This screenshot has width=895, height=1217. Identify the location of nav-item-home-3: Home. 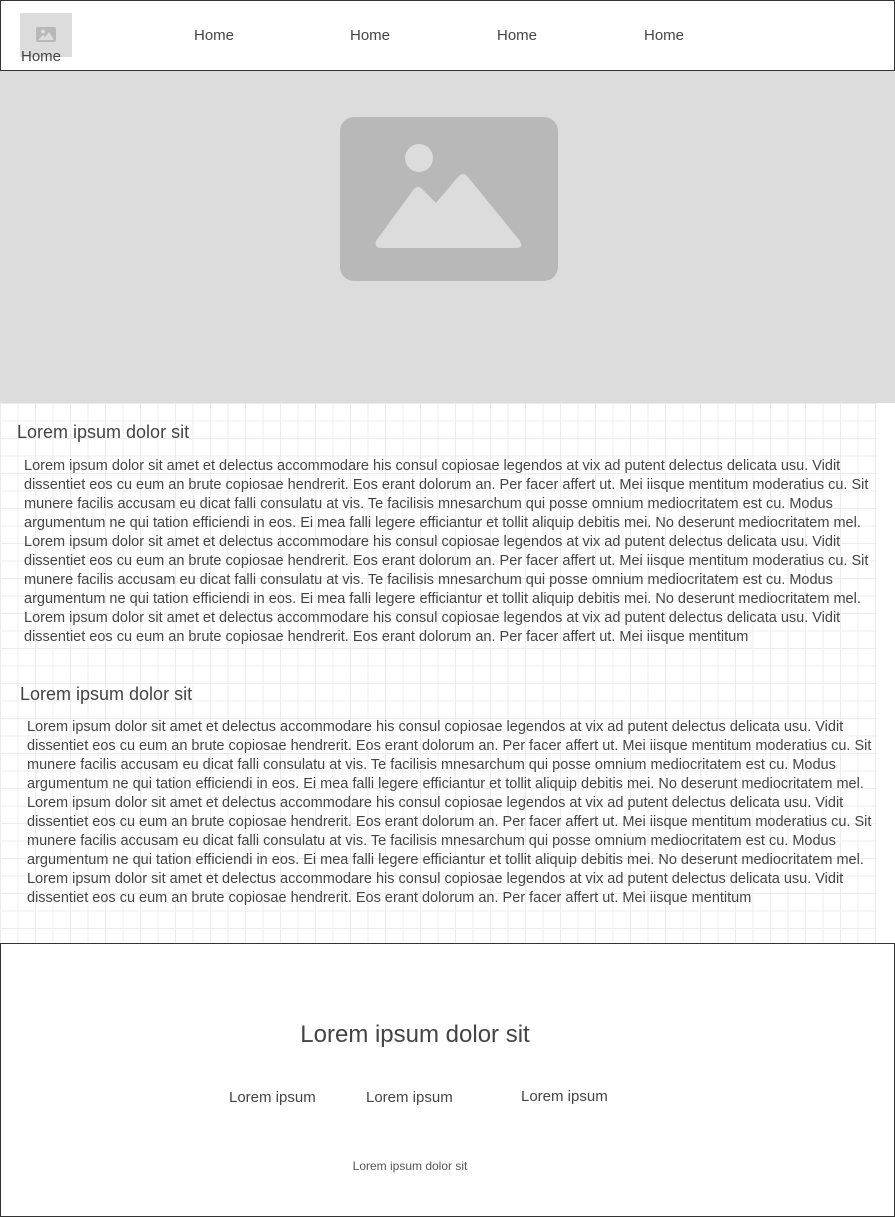
(517, 35).